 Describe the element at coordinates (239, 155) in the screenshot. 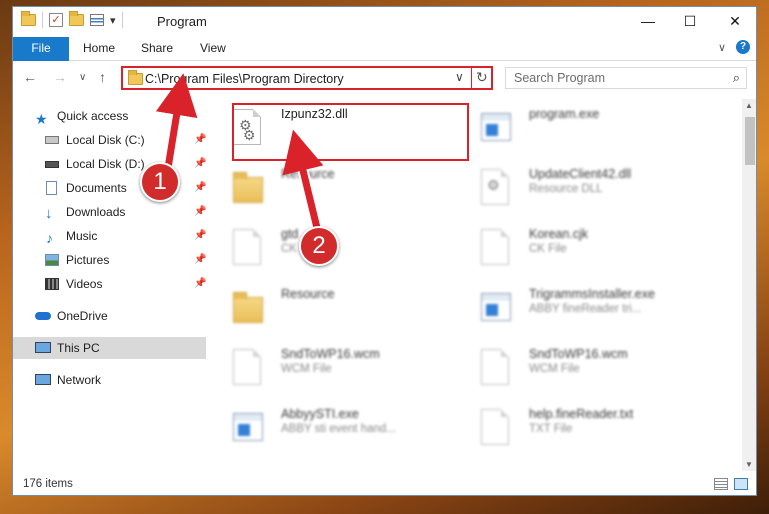

I see `annotation-arrows` at that location.